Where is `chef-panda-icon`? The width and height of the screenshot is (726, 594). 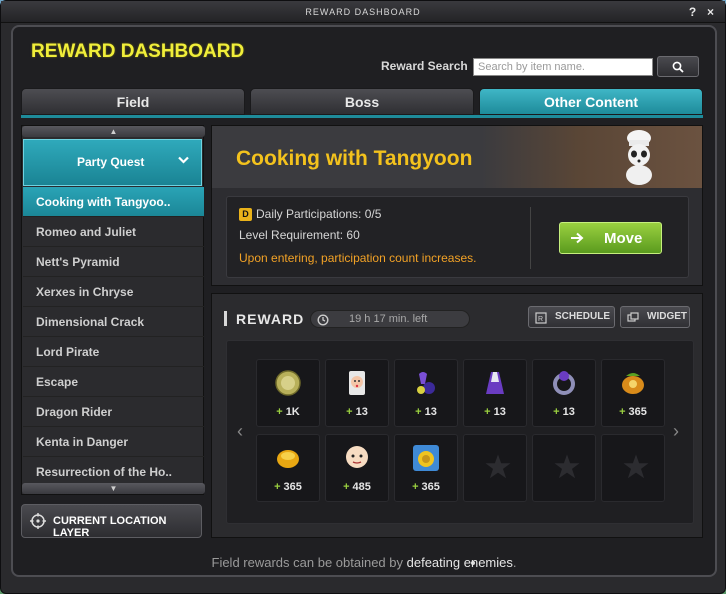 chef-panda-icon is located at coordinates (639, 157).